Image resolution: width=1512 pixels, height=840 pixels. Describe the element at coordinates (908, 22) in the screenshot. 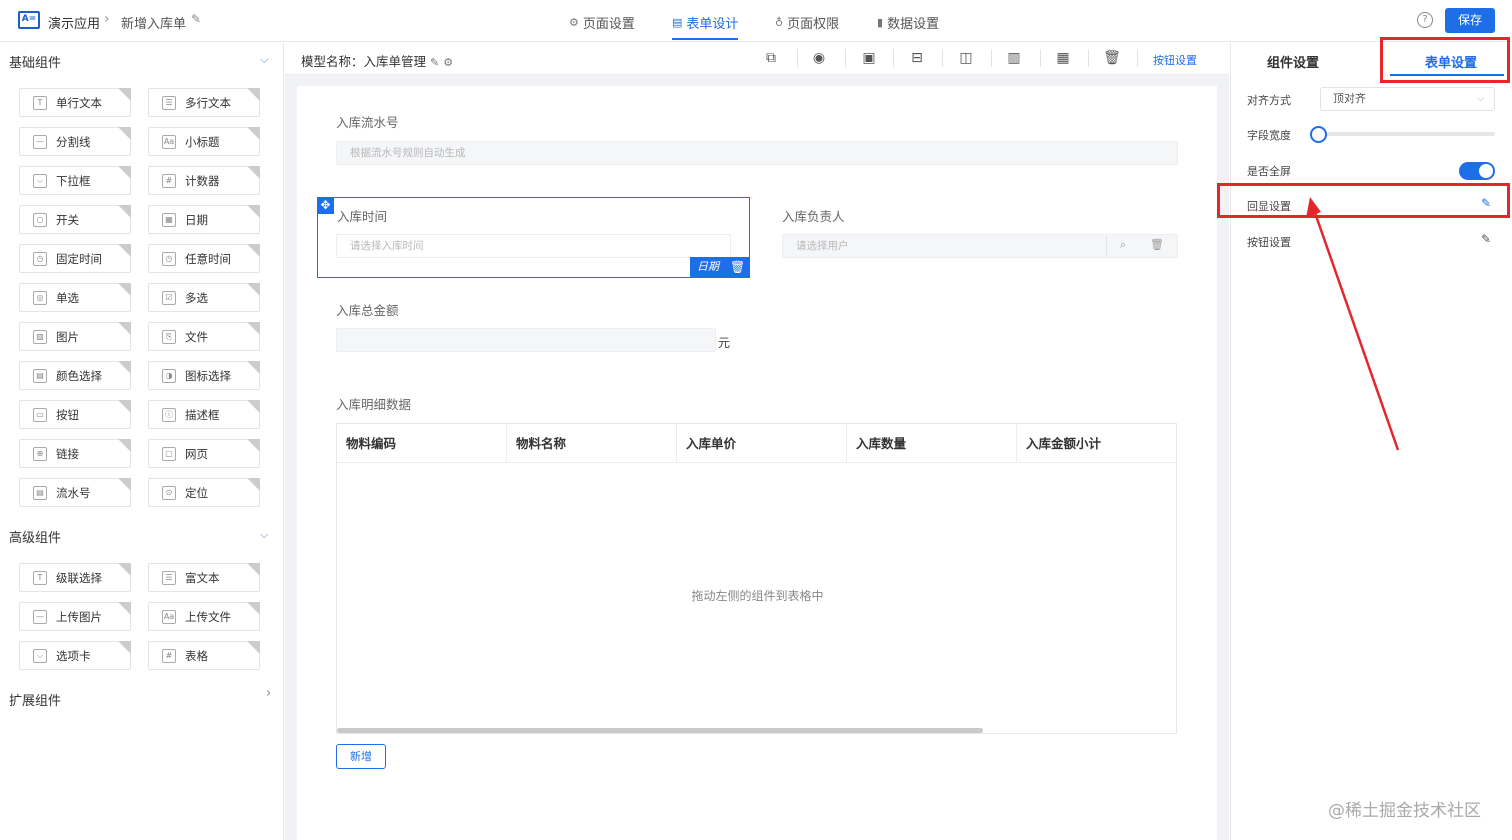

I see `tab-data-settings: ▮ 数据设置` at that location.